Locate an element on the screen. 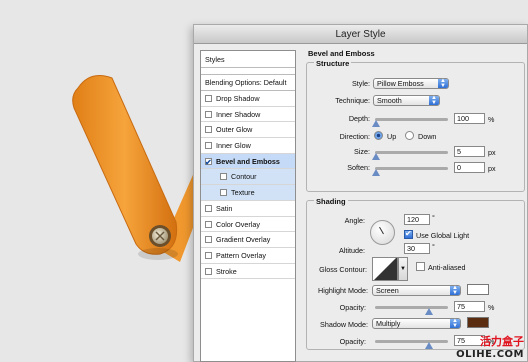 The height and width of the screenshot is (362, 528). sidebar-item-pattern-overlay: Pattern Overlay is located at coordinates (248, 256).